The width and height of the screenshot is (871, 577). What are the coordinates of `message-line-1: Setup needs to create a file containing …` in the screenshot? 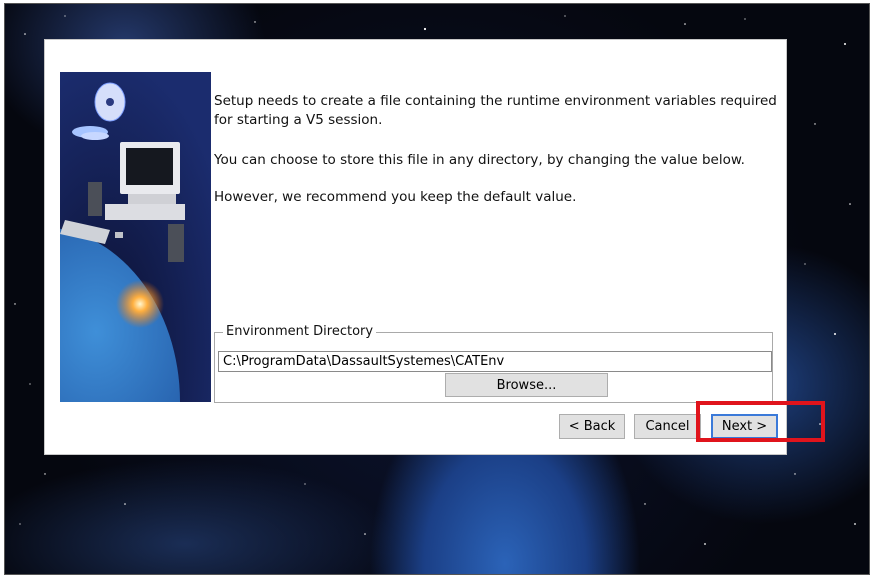 It's located at (495, 110).